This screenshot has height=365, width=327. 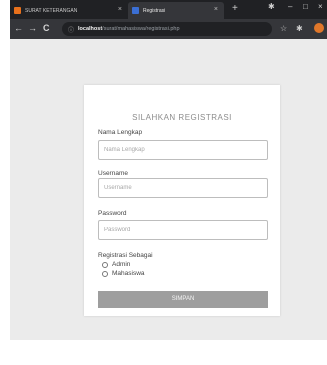 I want to click on full-name-label: Nama Lengkap, so click(x=120, y=132).